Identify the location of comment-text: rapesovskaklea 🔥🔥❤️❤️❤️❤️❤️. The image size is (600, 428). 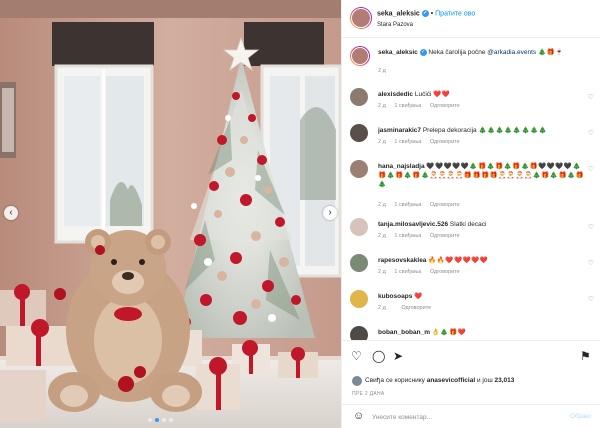
(483, 260).